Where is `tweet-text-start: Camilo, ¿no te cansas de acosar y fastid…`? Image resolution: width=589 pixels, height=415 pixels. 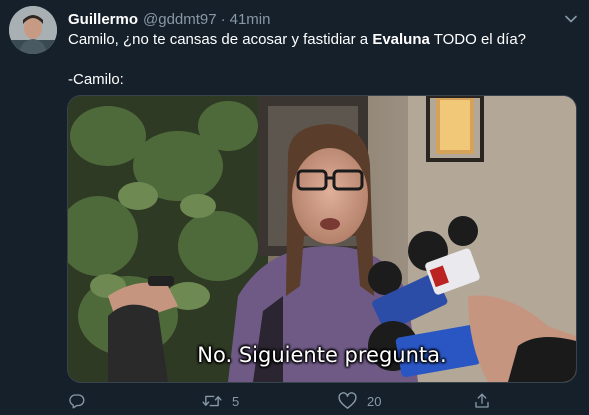 tweet-text-start: Camilo, ¿no te cansas de acosar y fastid… is located at coordinates (220, 39).